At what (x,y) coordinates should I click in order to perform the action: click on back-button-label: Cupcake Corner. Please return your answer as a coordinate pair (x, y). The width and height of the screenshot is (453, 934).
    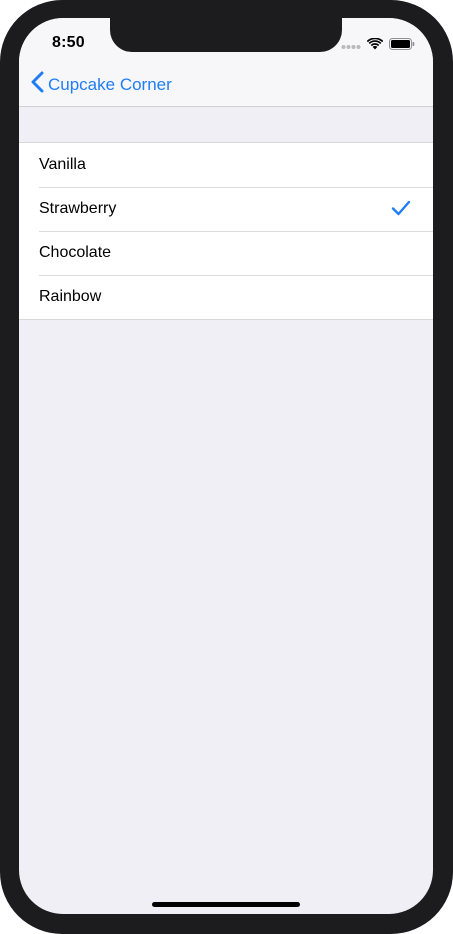
    Looking at the image, I should click on (110, 84).